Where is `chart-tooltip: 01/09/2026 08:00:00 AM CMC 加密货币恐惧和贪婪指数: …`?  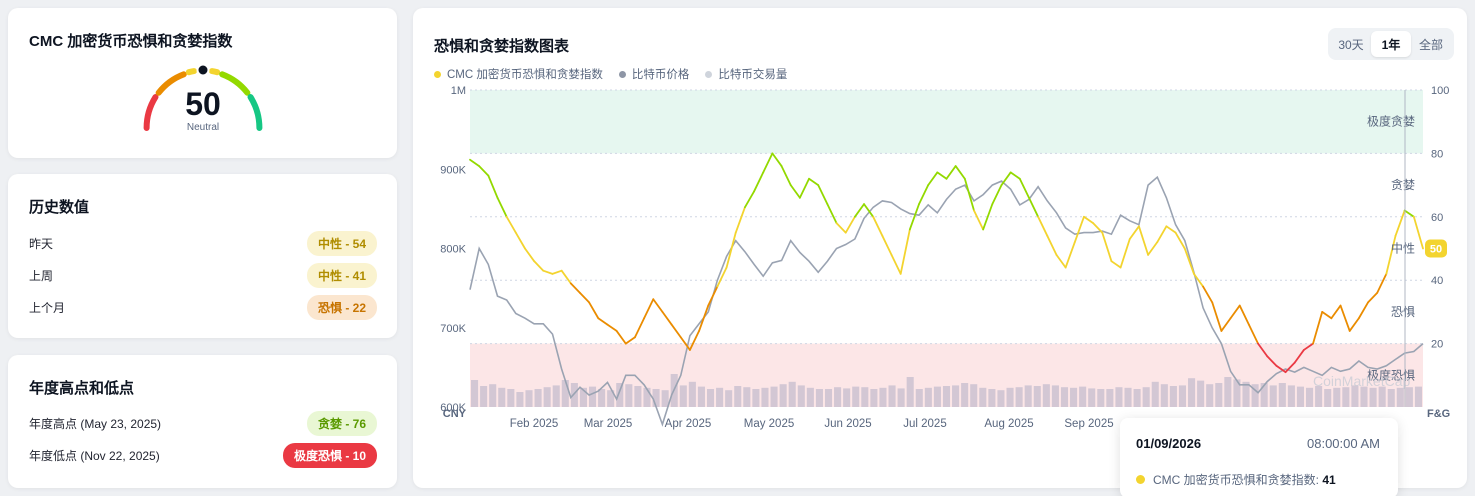
chart-tooltip: 01/09/2026 08:00:00 AM CMC 加密货币恐惧和贪婪指数: … is located at coordinates (1259, 457).